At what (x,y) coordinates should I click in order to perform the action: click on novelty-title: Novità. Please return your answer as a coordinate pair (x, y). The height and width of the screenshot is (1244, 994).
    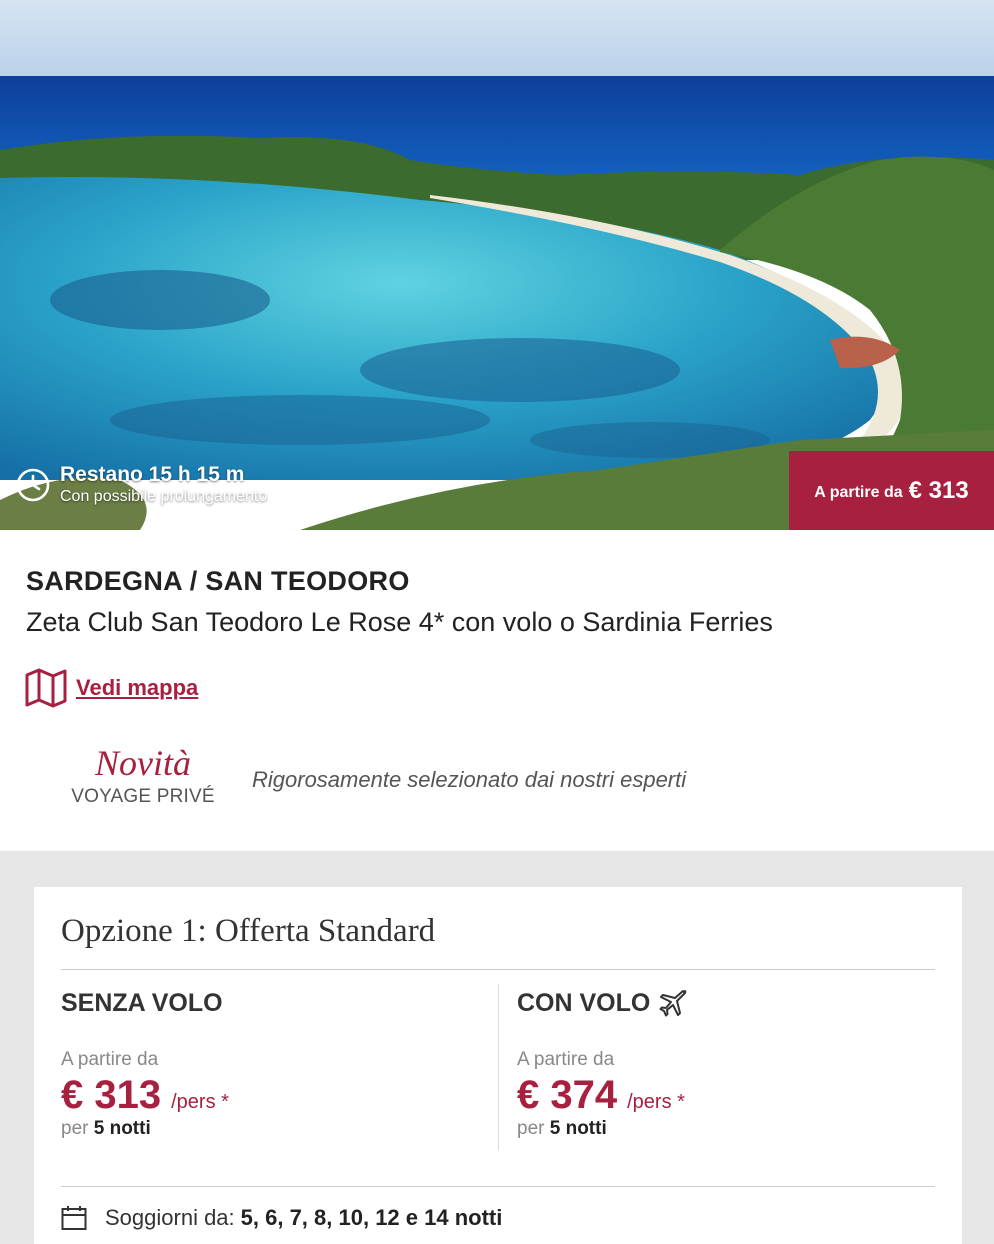
    Looking at the image, I should click on (143, 763).